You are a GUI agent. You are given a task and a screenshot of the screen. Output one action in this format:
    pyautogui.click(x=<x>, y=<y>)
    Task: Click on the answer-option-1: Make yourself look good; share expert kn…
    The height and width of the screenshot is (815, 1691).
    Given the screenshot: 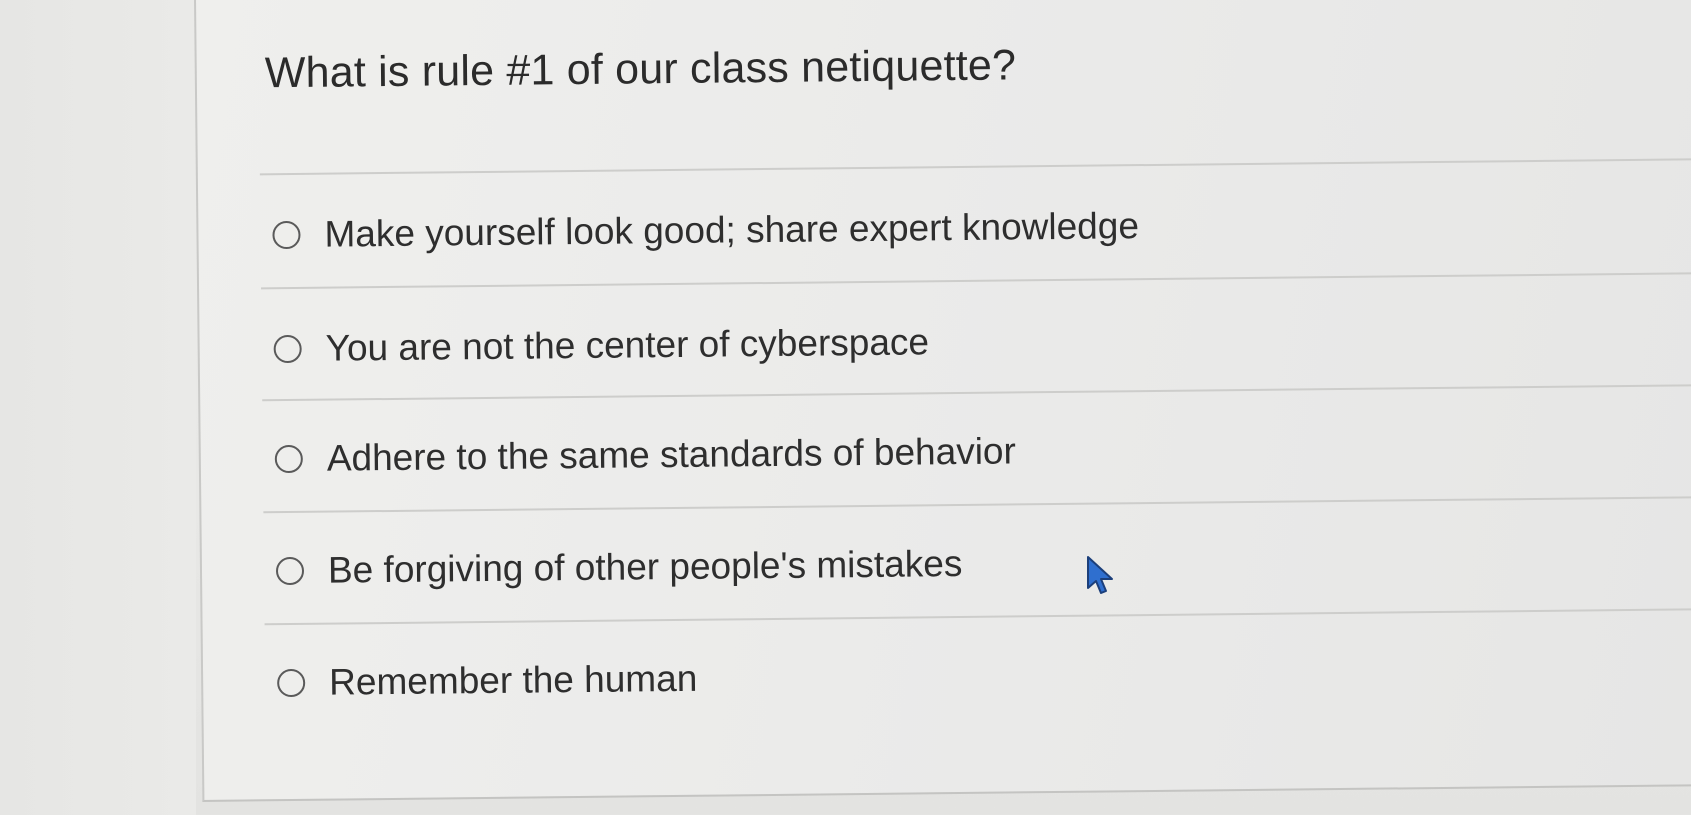 What is the action you would take?
    pyautogui.click(x=705, y=230)
    